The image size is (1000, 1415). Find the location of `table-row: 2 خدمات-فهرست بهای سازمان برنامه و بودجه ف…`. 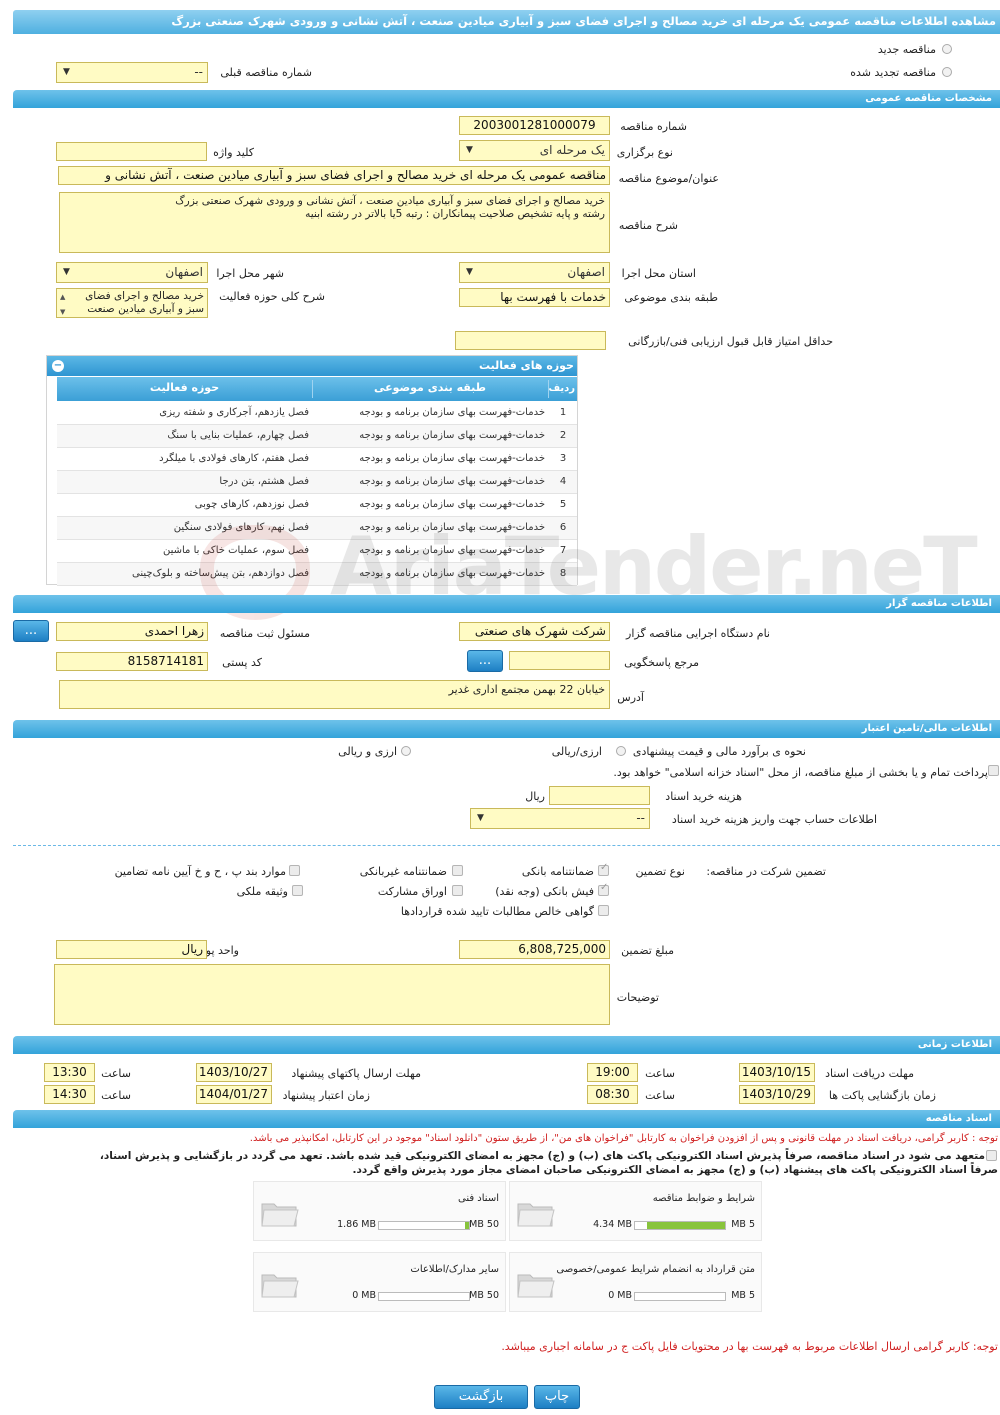

table-row: 2 خدمات-فهرست بهای سازمان برنامه و بودجه ف… is located at coordinates (317, 436).